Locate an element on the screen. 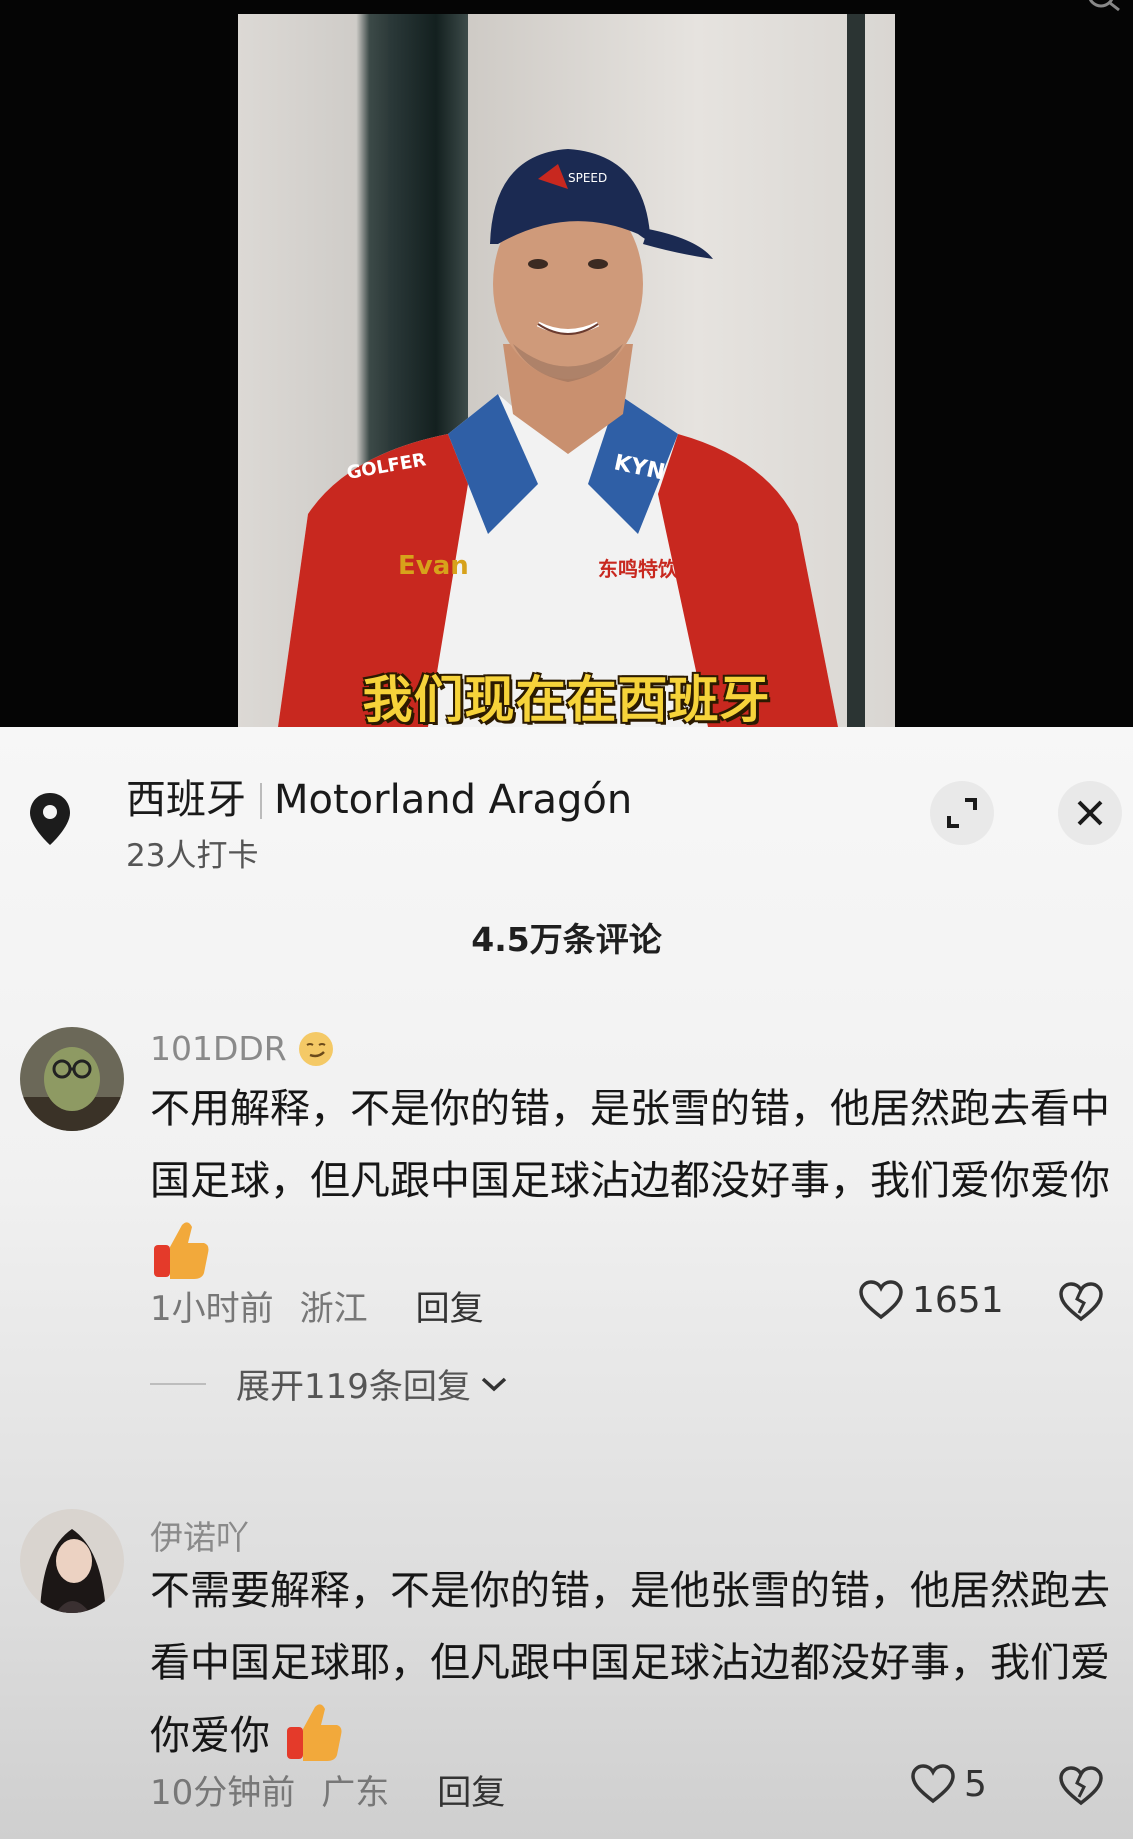  location-name: 西班牙 is located at coordinates (186, 800).